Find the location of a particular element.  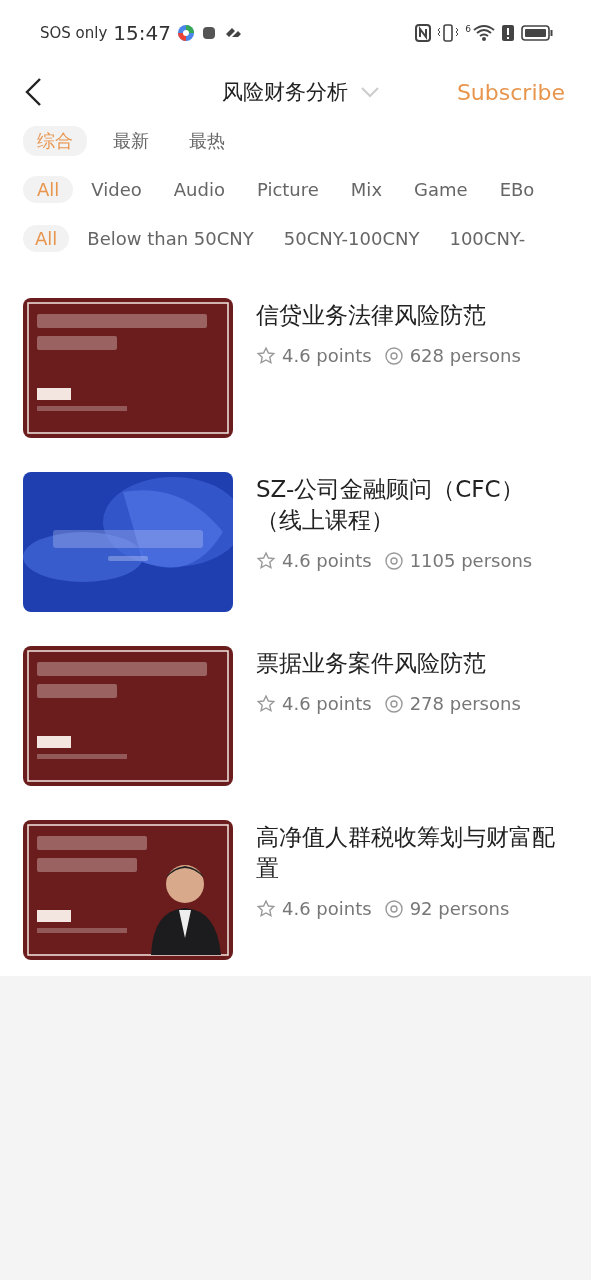

type-filter: EBo is located at coordinates (517, 189).